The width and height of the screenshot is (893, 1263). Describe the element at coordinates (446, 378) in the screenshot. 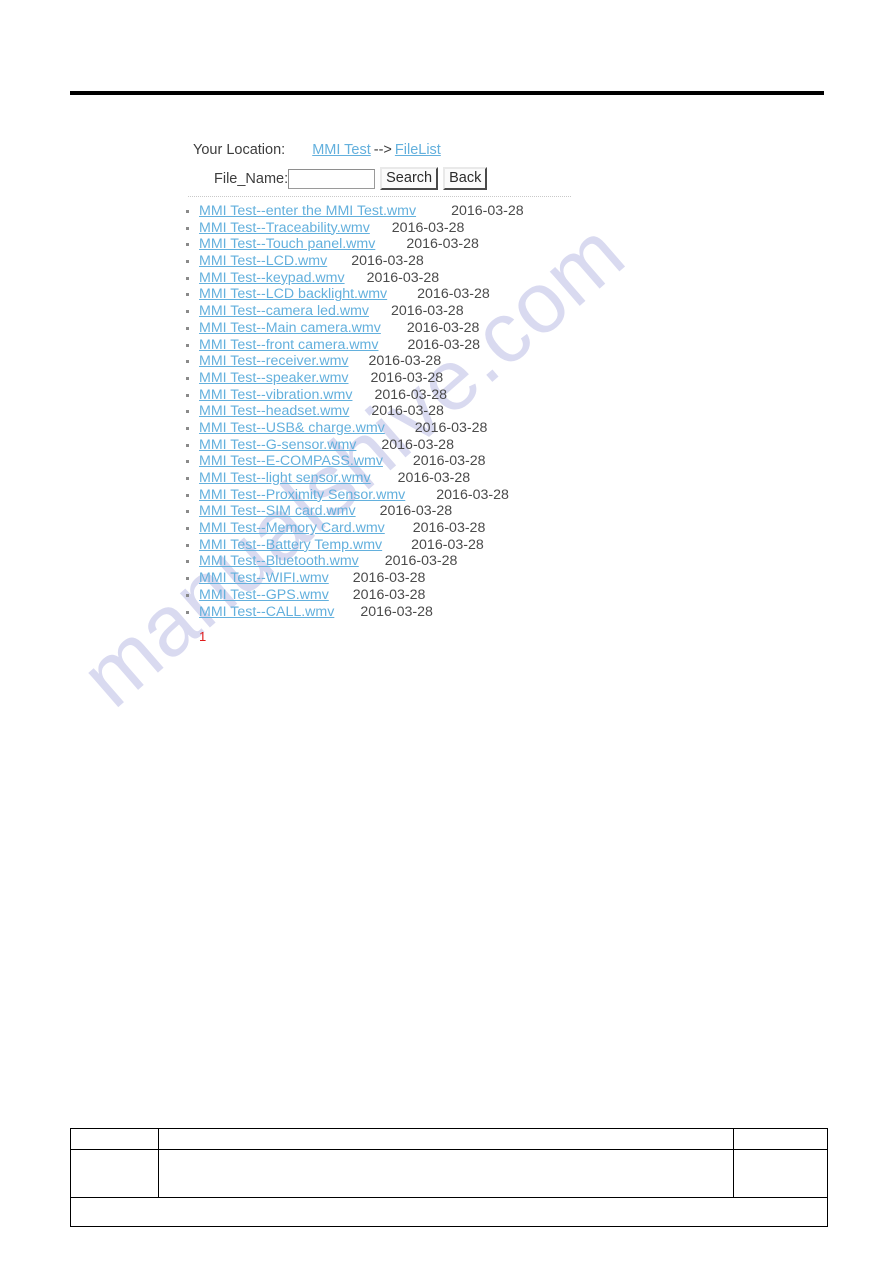

I see `list-item: MMI Test--speaker.wmv 2016-03-28` at that location.